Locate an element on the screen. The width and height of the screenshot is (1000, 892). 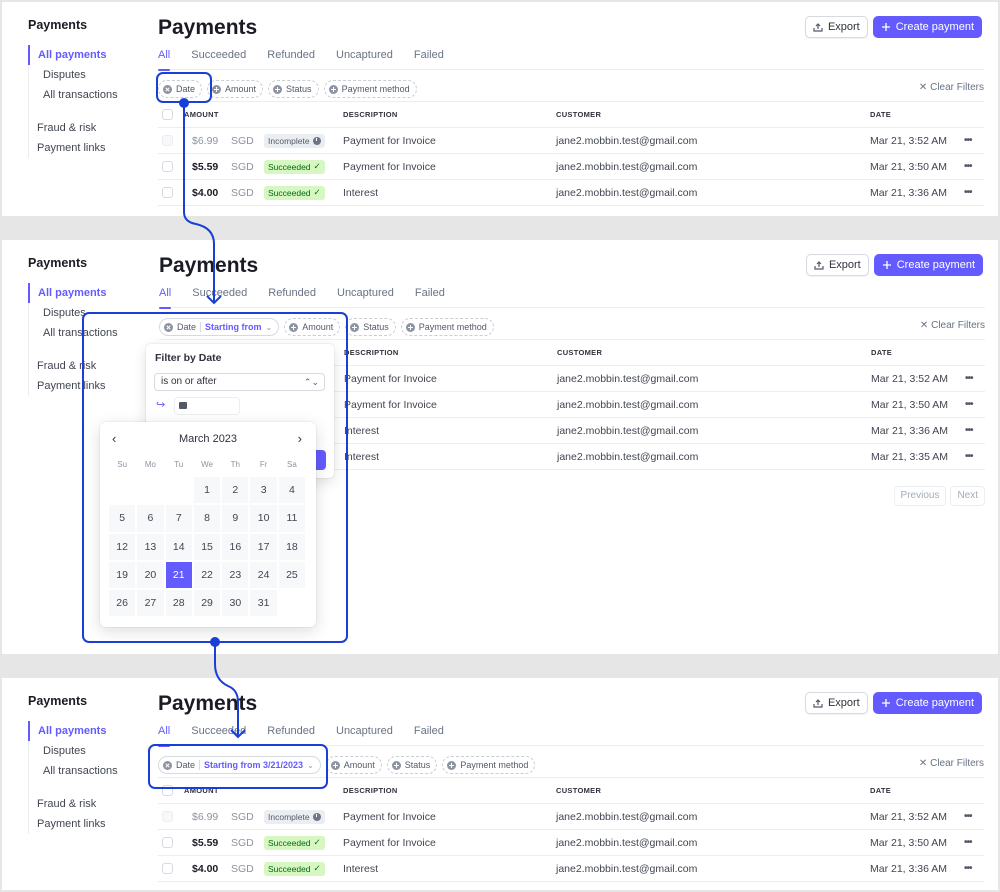
calendar-day-selected: 21 is located at coordinates (178, 575).